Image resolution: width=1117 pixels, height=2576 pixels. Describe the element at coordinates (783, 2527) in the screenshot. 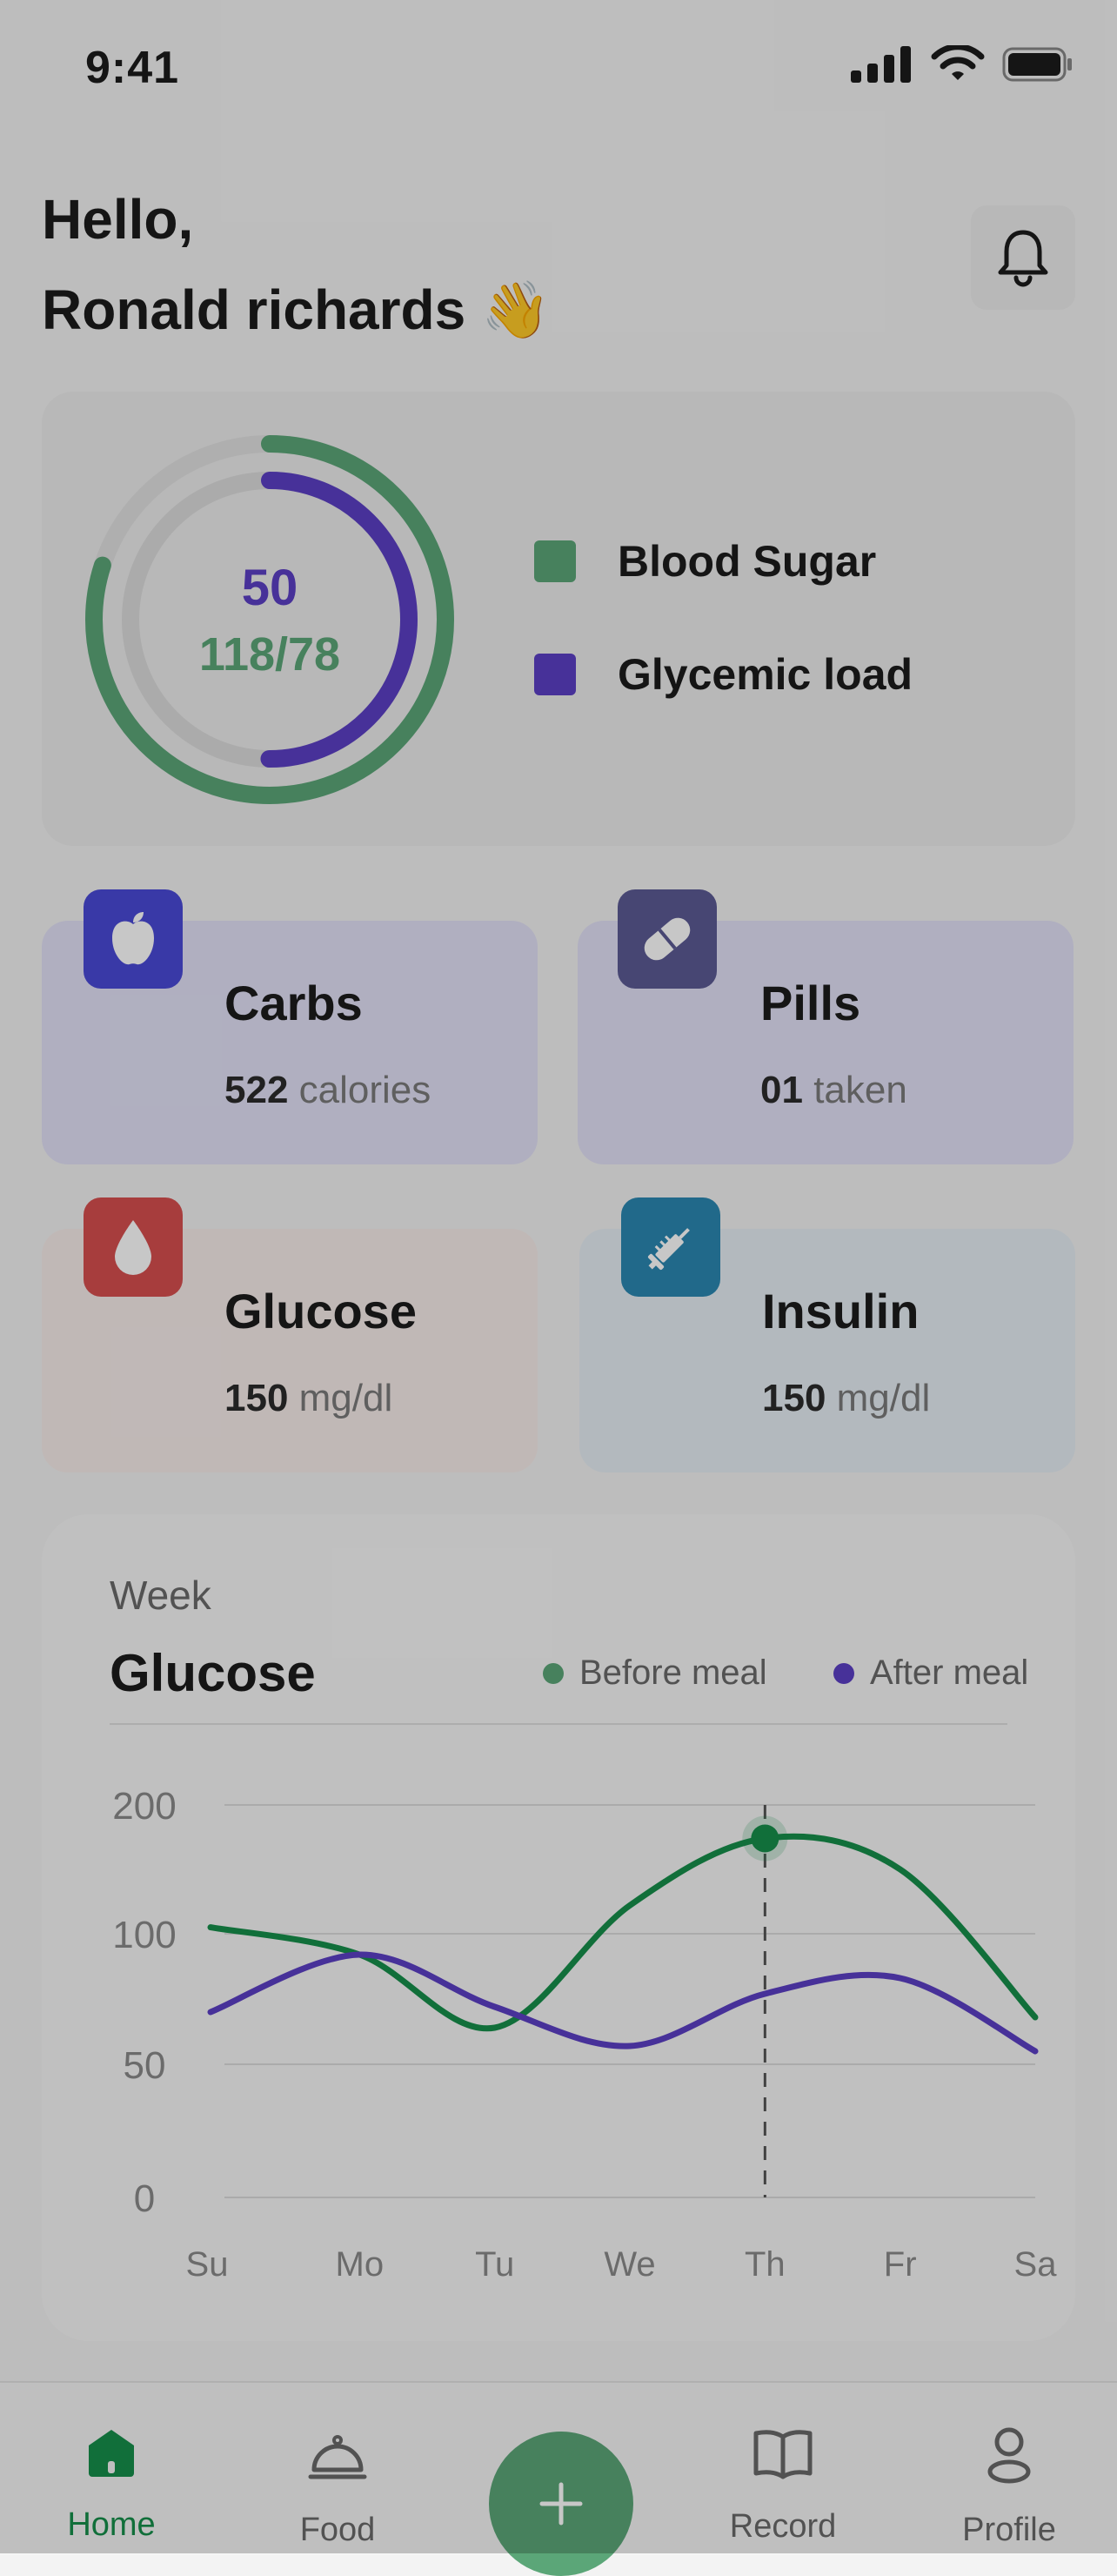

I see `nav-label: Record` at that location.